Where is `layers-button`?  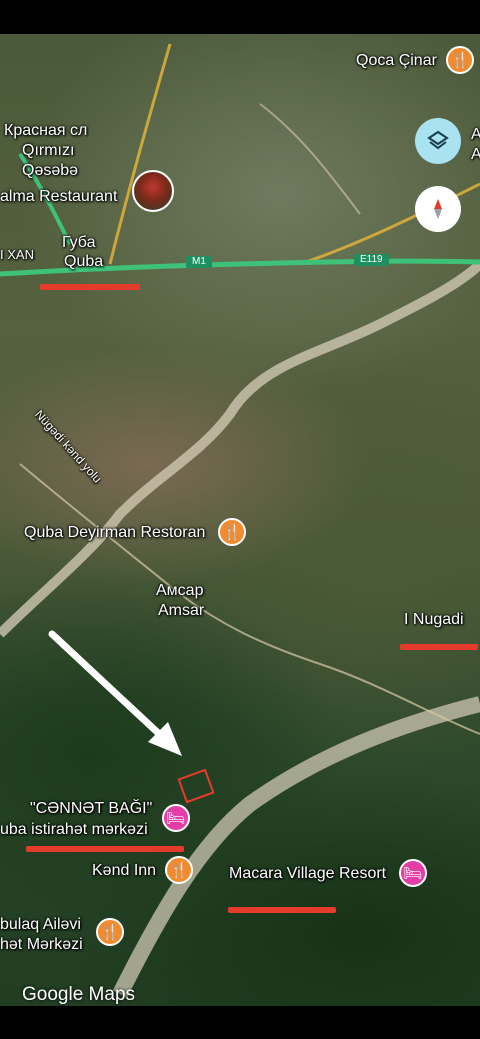 layers-button is located at coordinates (438, 141).